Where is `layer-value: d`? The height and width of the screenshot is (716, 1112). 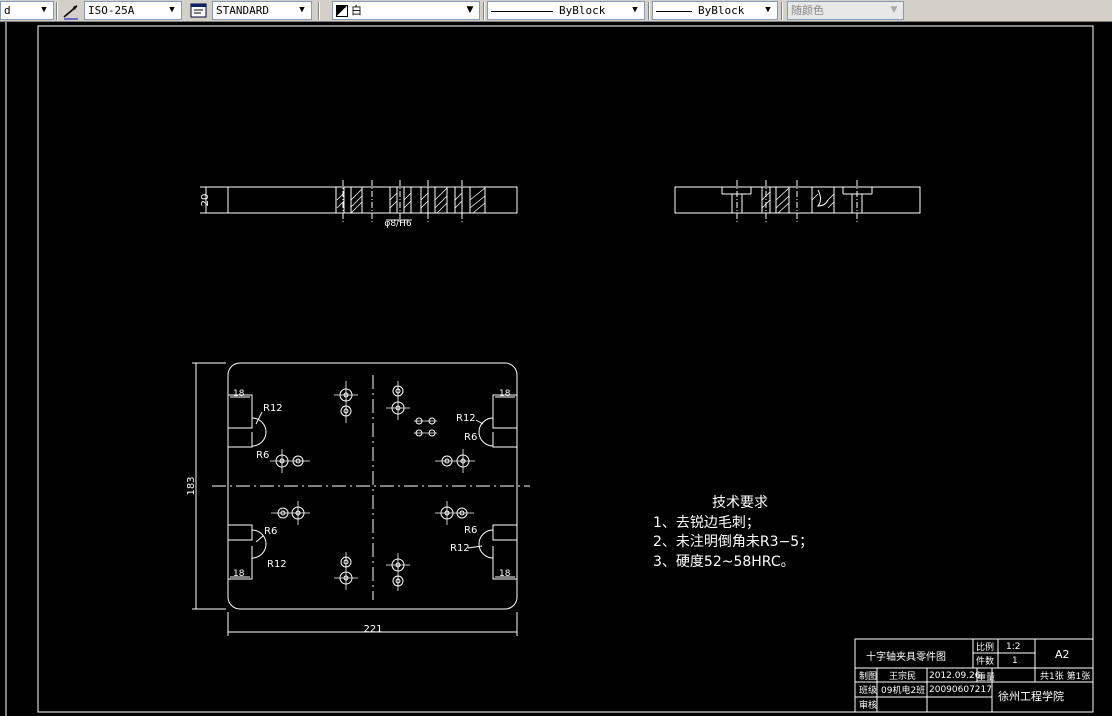 layer-value: d is located at coordinates (7, 10).